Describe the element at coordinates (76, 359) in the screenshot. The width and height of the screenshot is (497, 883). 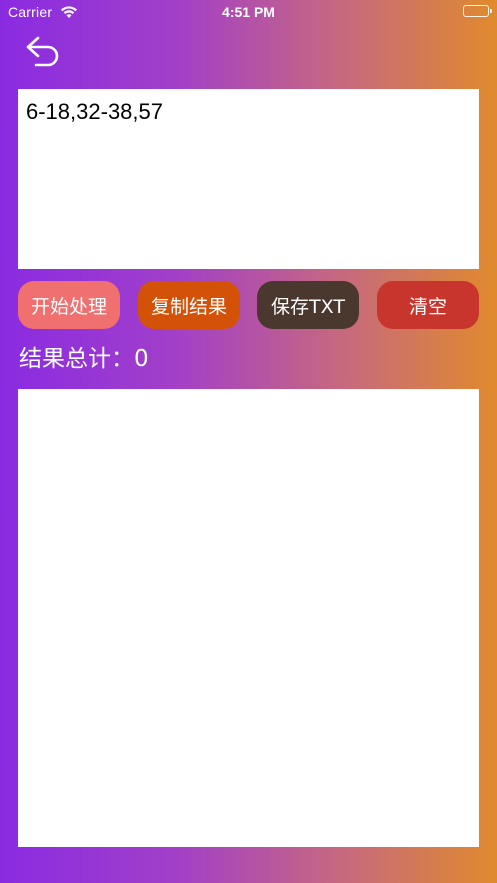
I see `result-total-label: 结果总计：` at that location.